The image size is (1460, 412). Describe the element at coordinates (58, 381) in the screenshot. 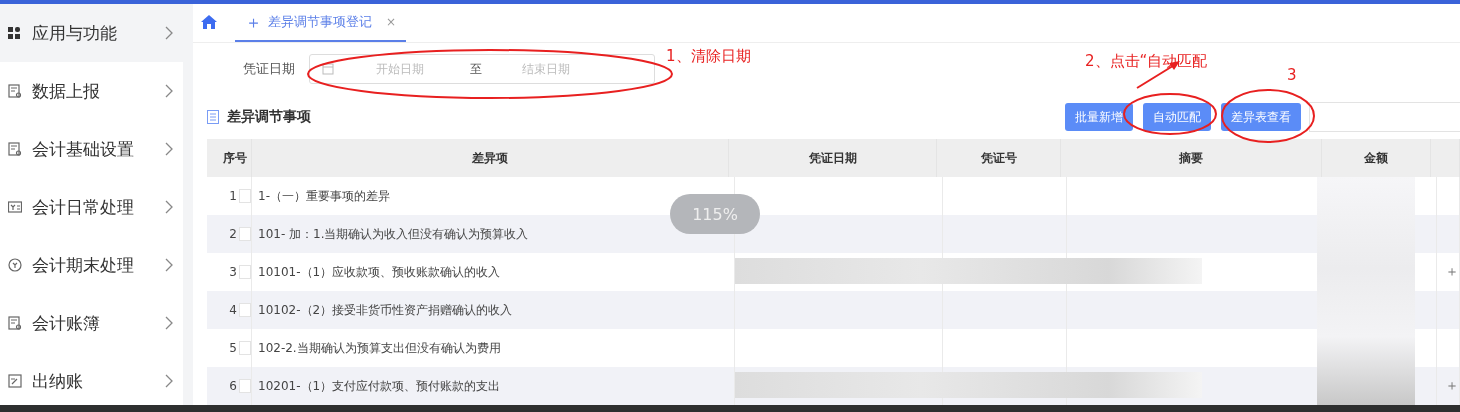

I see `sidebar-label: 出纳账` at that location.